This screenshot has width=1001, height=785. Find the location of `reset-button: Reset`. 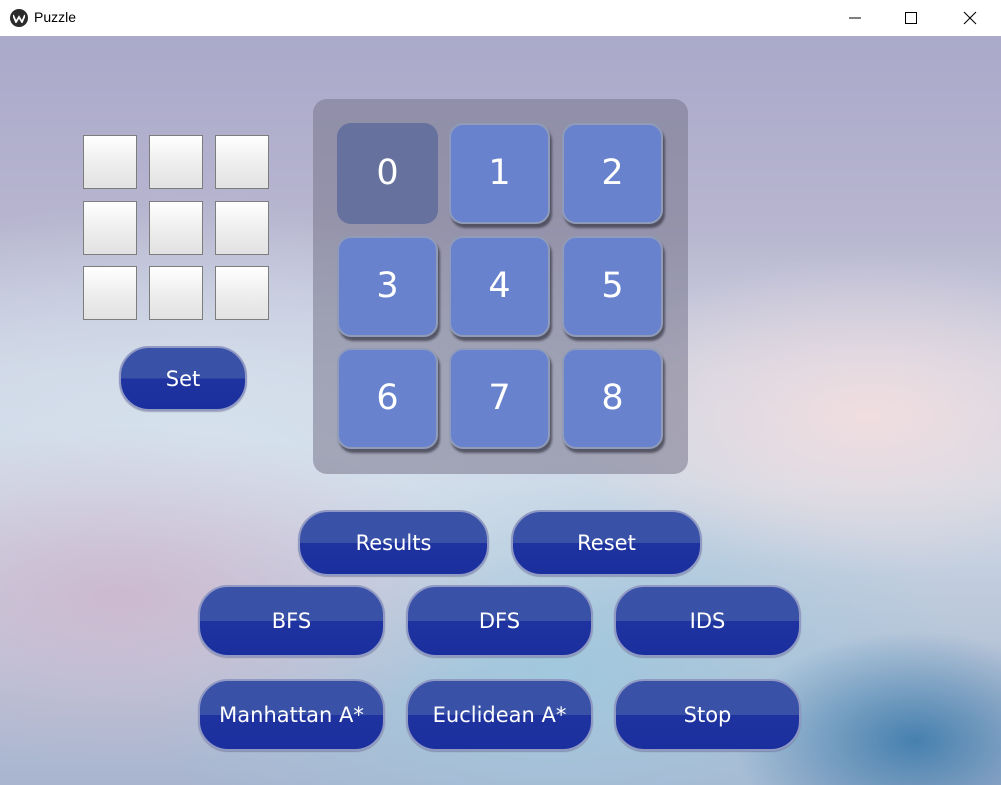

reset-button: Reset is located at coordinates (606, 543).